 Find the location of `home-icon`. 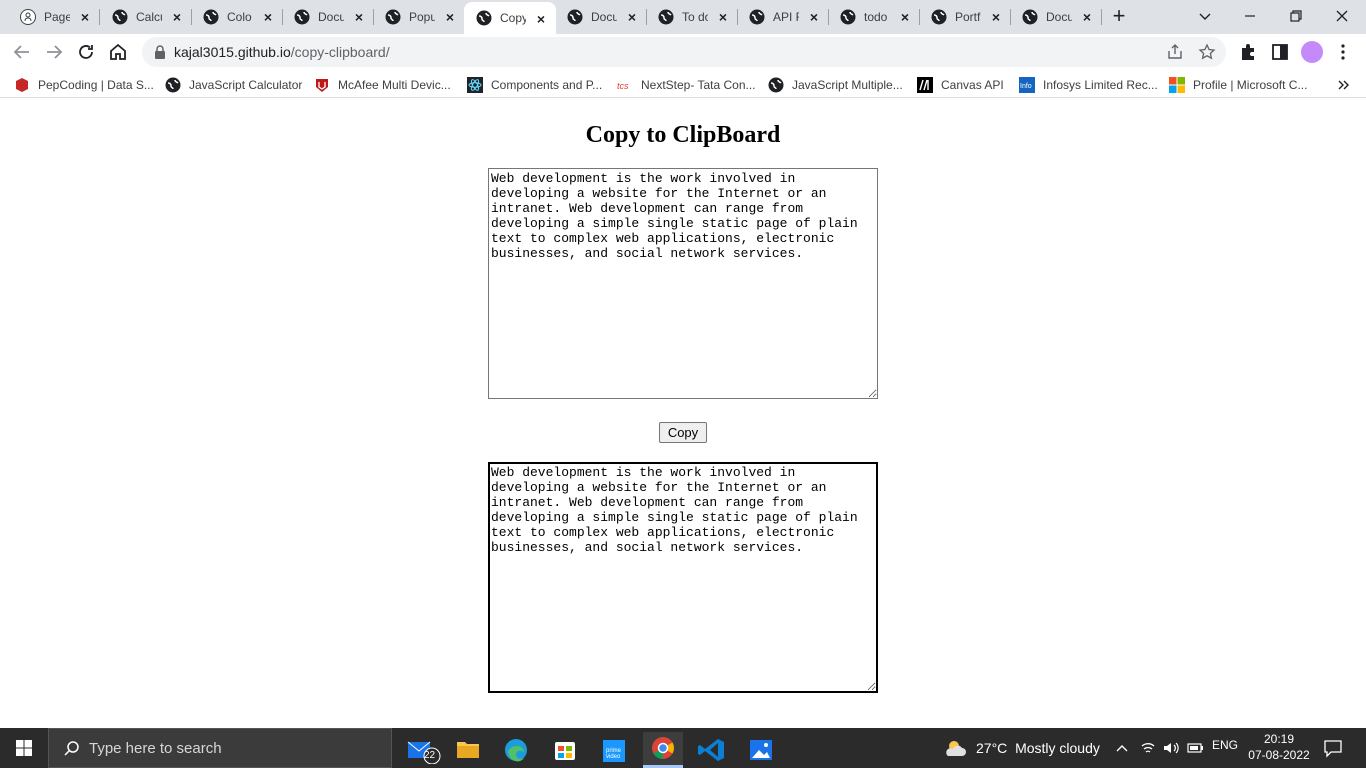

home-icon is located at coordinates (118, 52).